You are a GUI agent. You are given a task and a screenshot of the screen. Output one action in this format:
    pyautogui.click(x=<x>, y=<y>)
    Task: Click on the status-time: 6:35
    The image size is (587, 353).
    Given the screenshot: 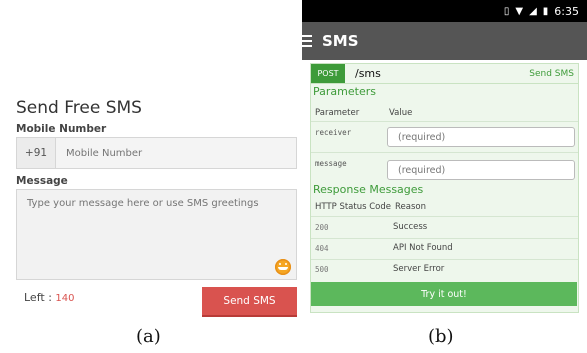 What is the action you would take?
    pyautogui.click(x=566, y=11)
    